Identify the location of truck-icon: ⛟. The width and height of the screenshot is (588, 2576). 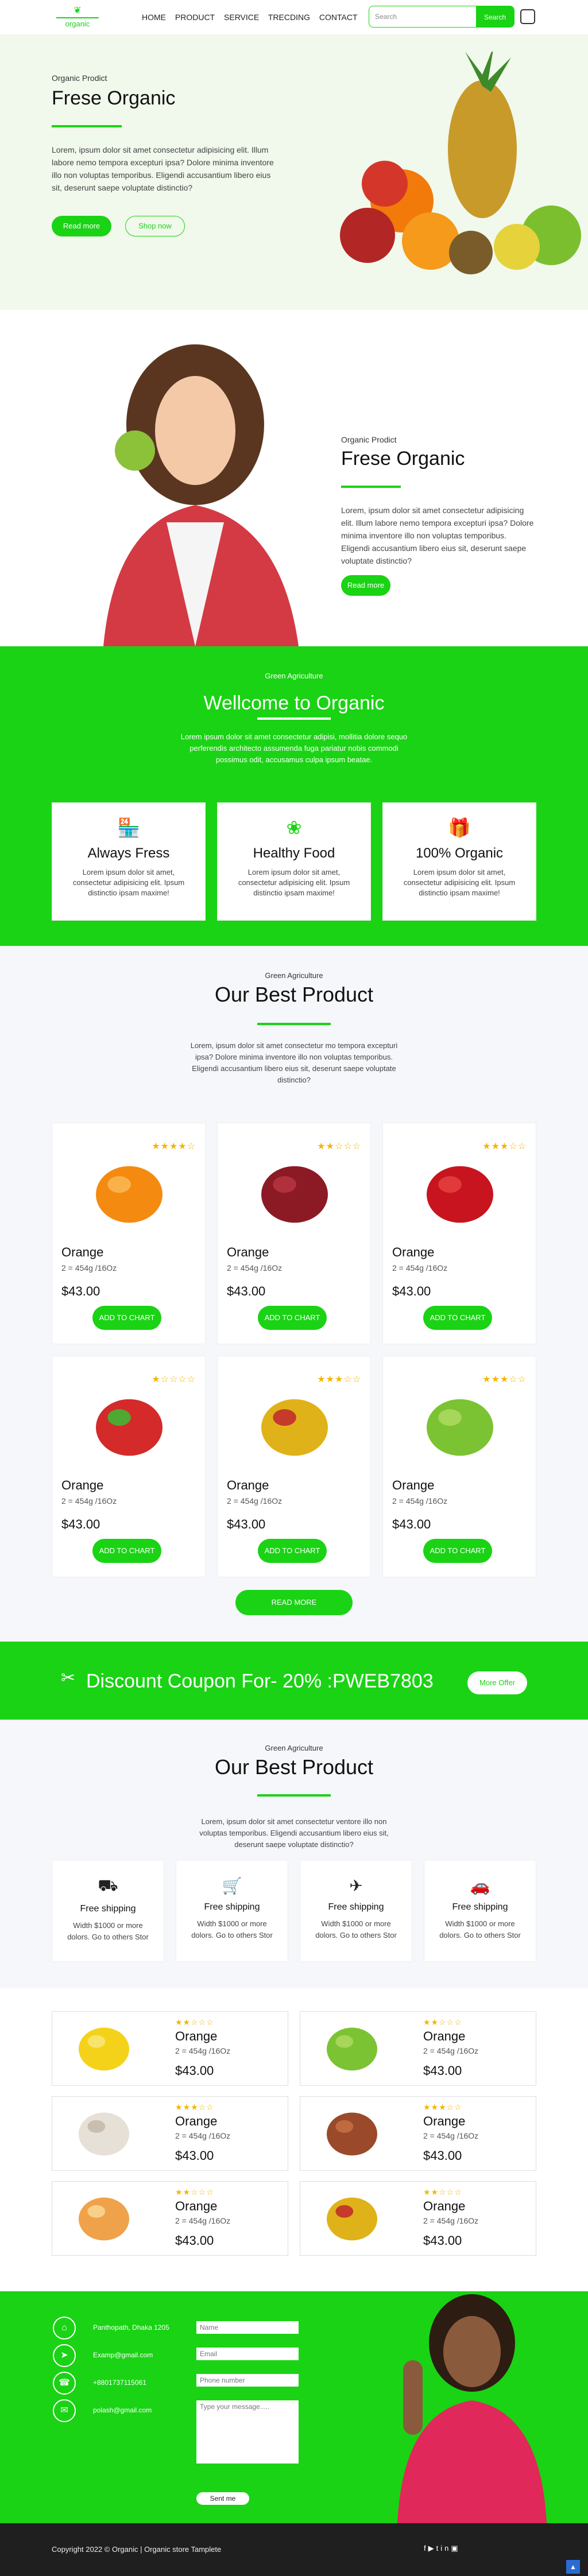
(108, 1885).